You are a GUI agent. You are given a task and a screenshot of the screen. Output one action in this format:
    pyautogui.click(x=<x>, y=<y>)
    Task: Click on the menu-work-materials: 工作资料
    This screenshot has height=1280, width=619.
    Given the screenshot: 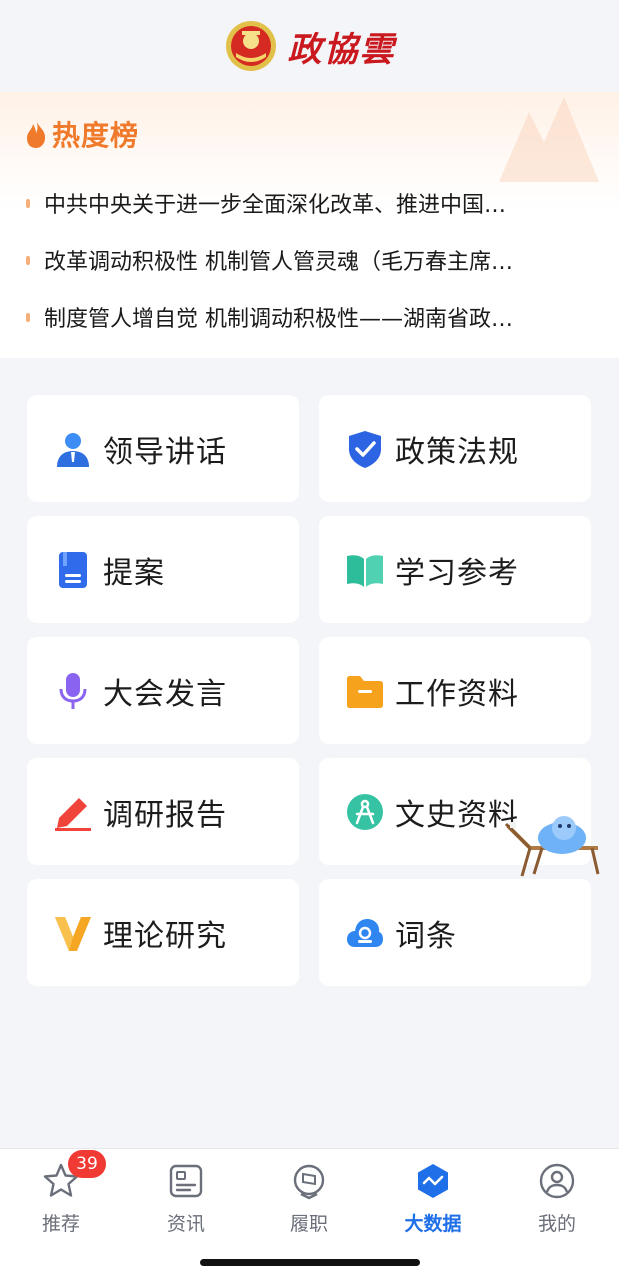 What is the action you would take?
    pyautogui.click(x=455, y=690)
    